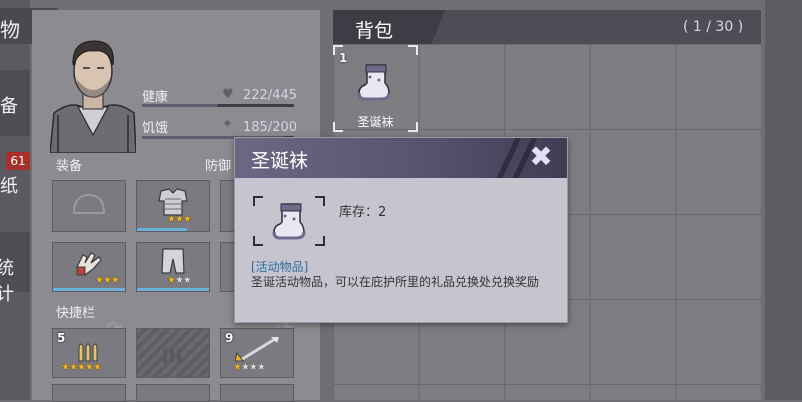 The width and height of the screenshot is (802, 402). Describe the element at coordinates (10, 30) in the screenshot. I see `left-title: 物` at that location.